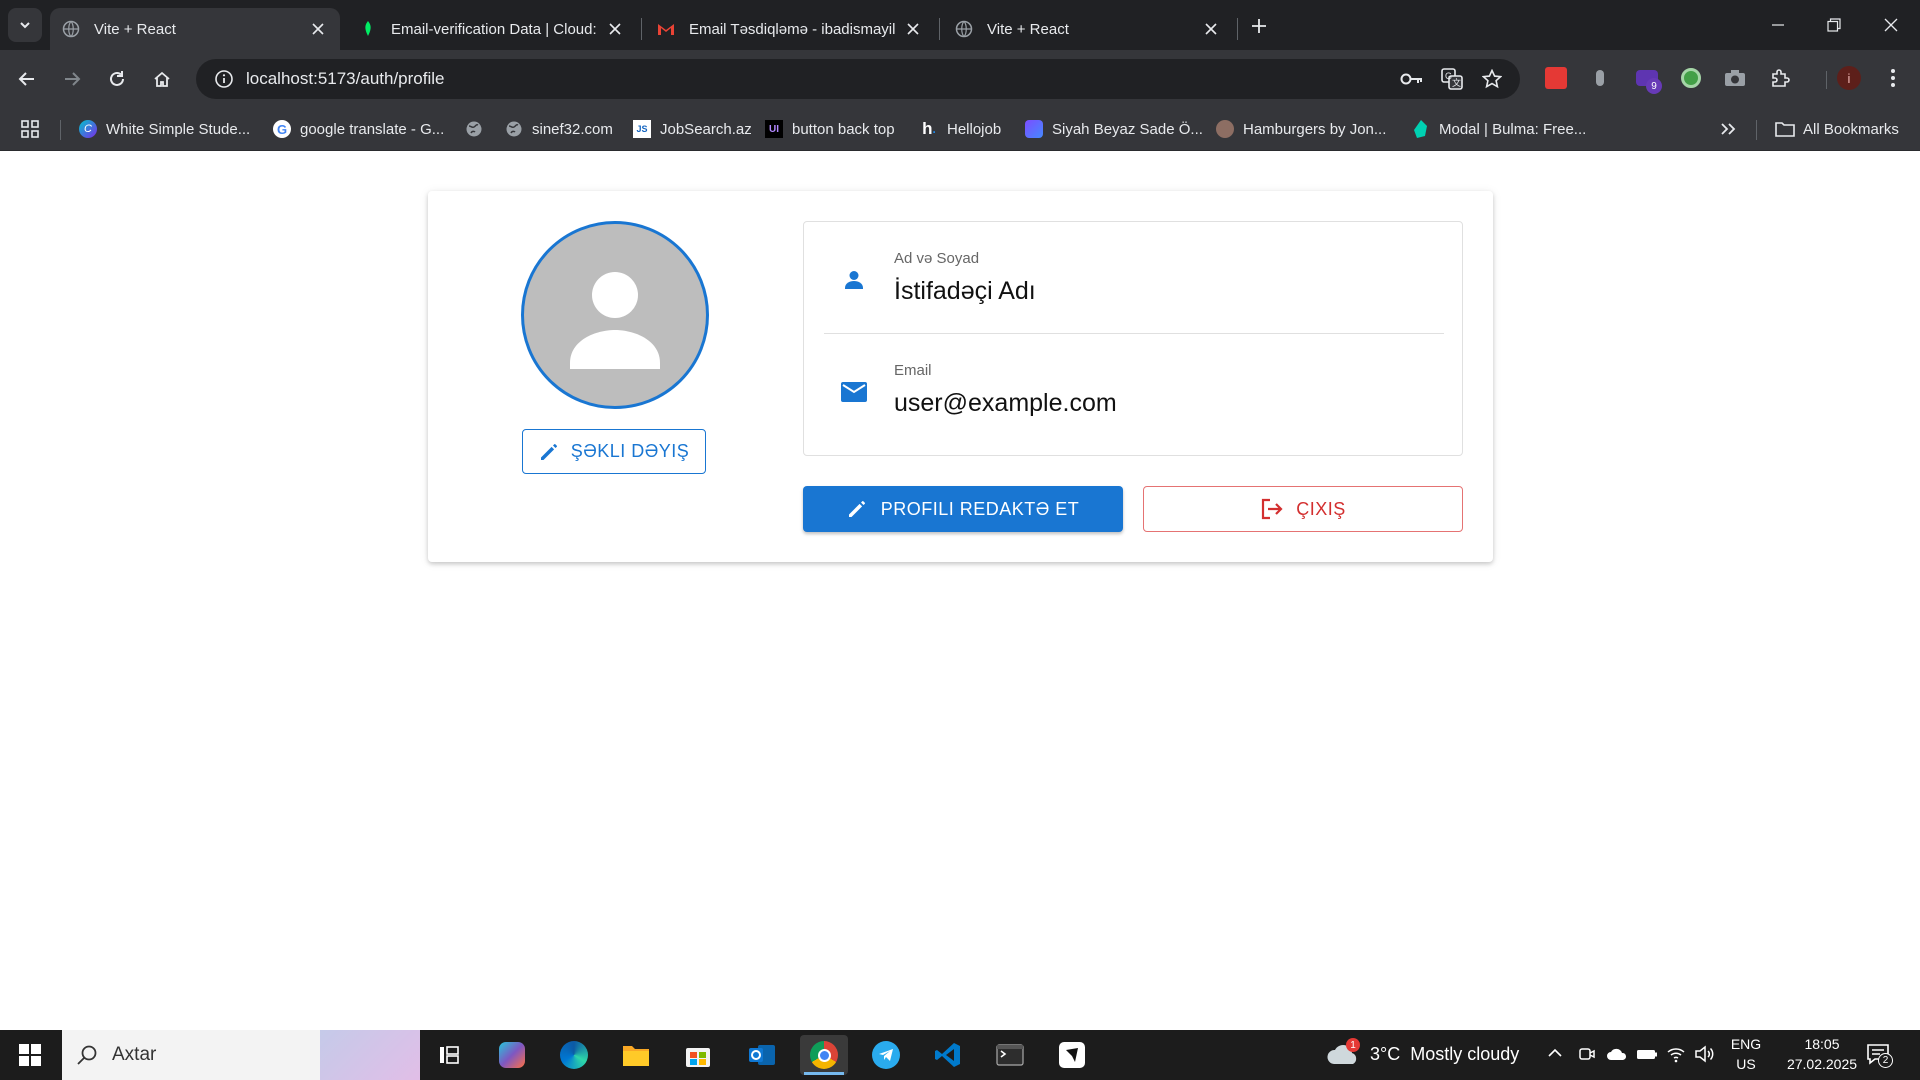 The height and width of the screenshot is (1080, 1920). What do you see at coordinates (1088, 29) in the screenshot?
I see `tab-vite-react-2: Vite + React` at bounding box center [1088, 29].